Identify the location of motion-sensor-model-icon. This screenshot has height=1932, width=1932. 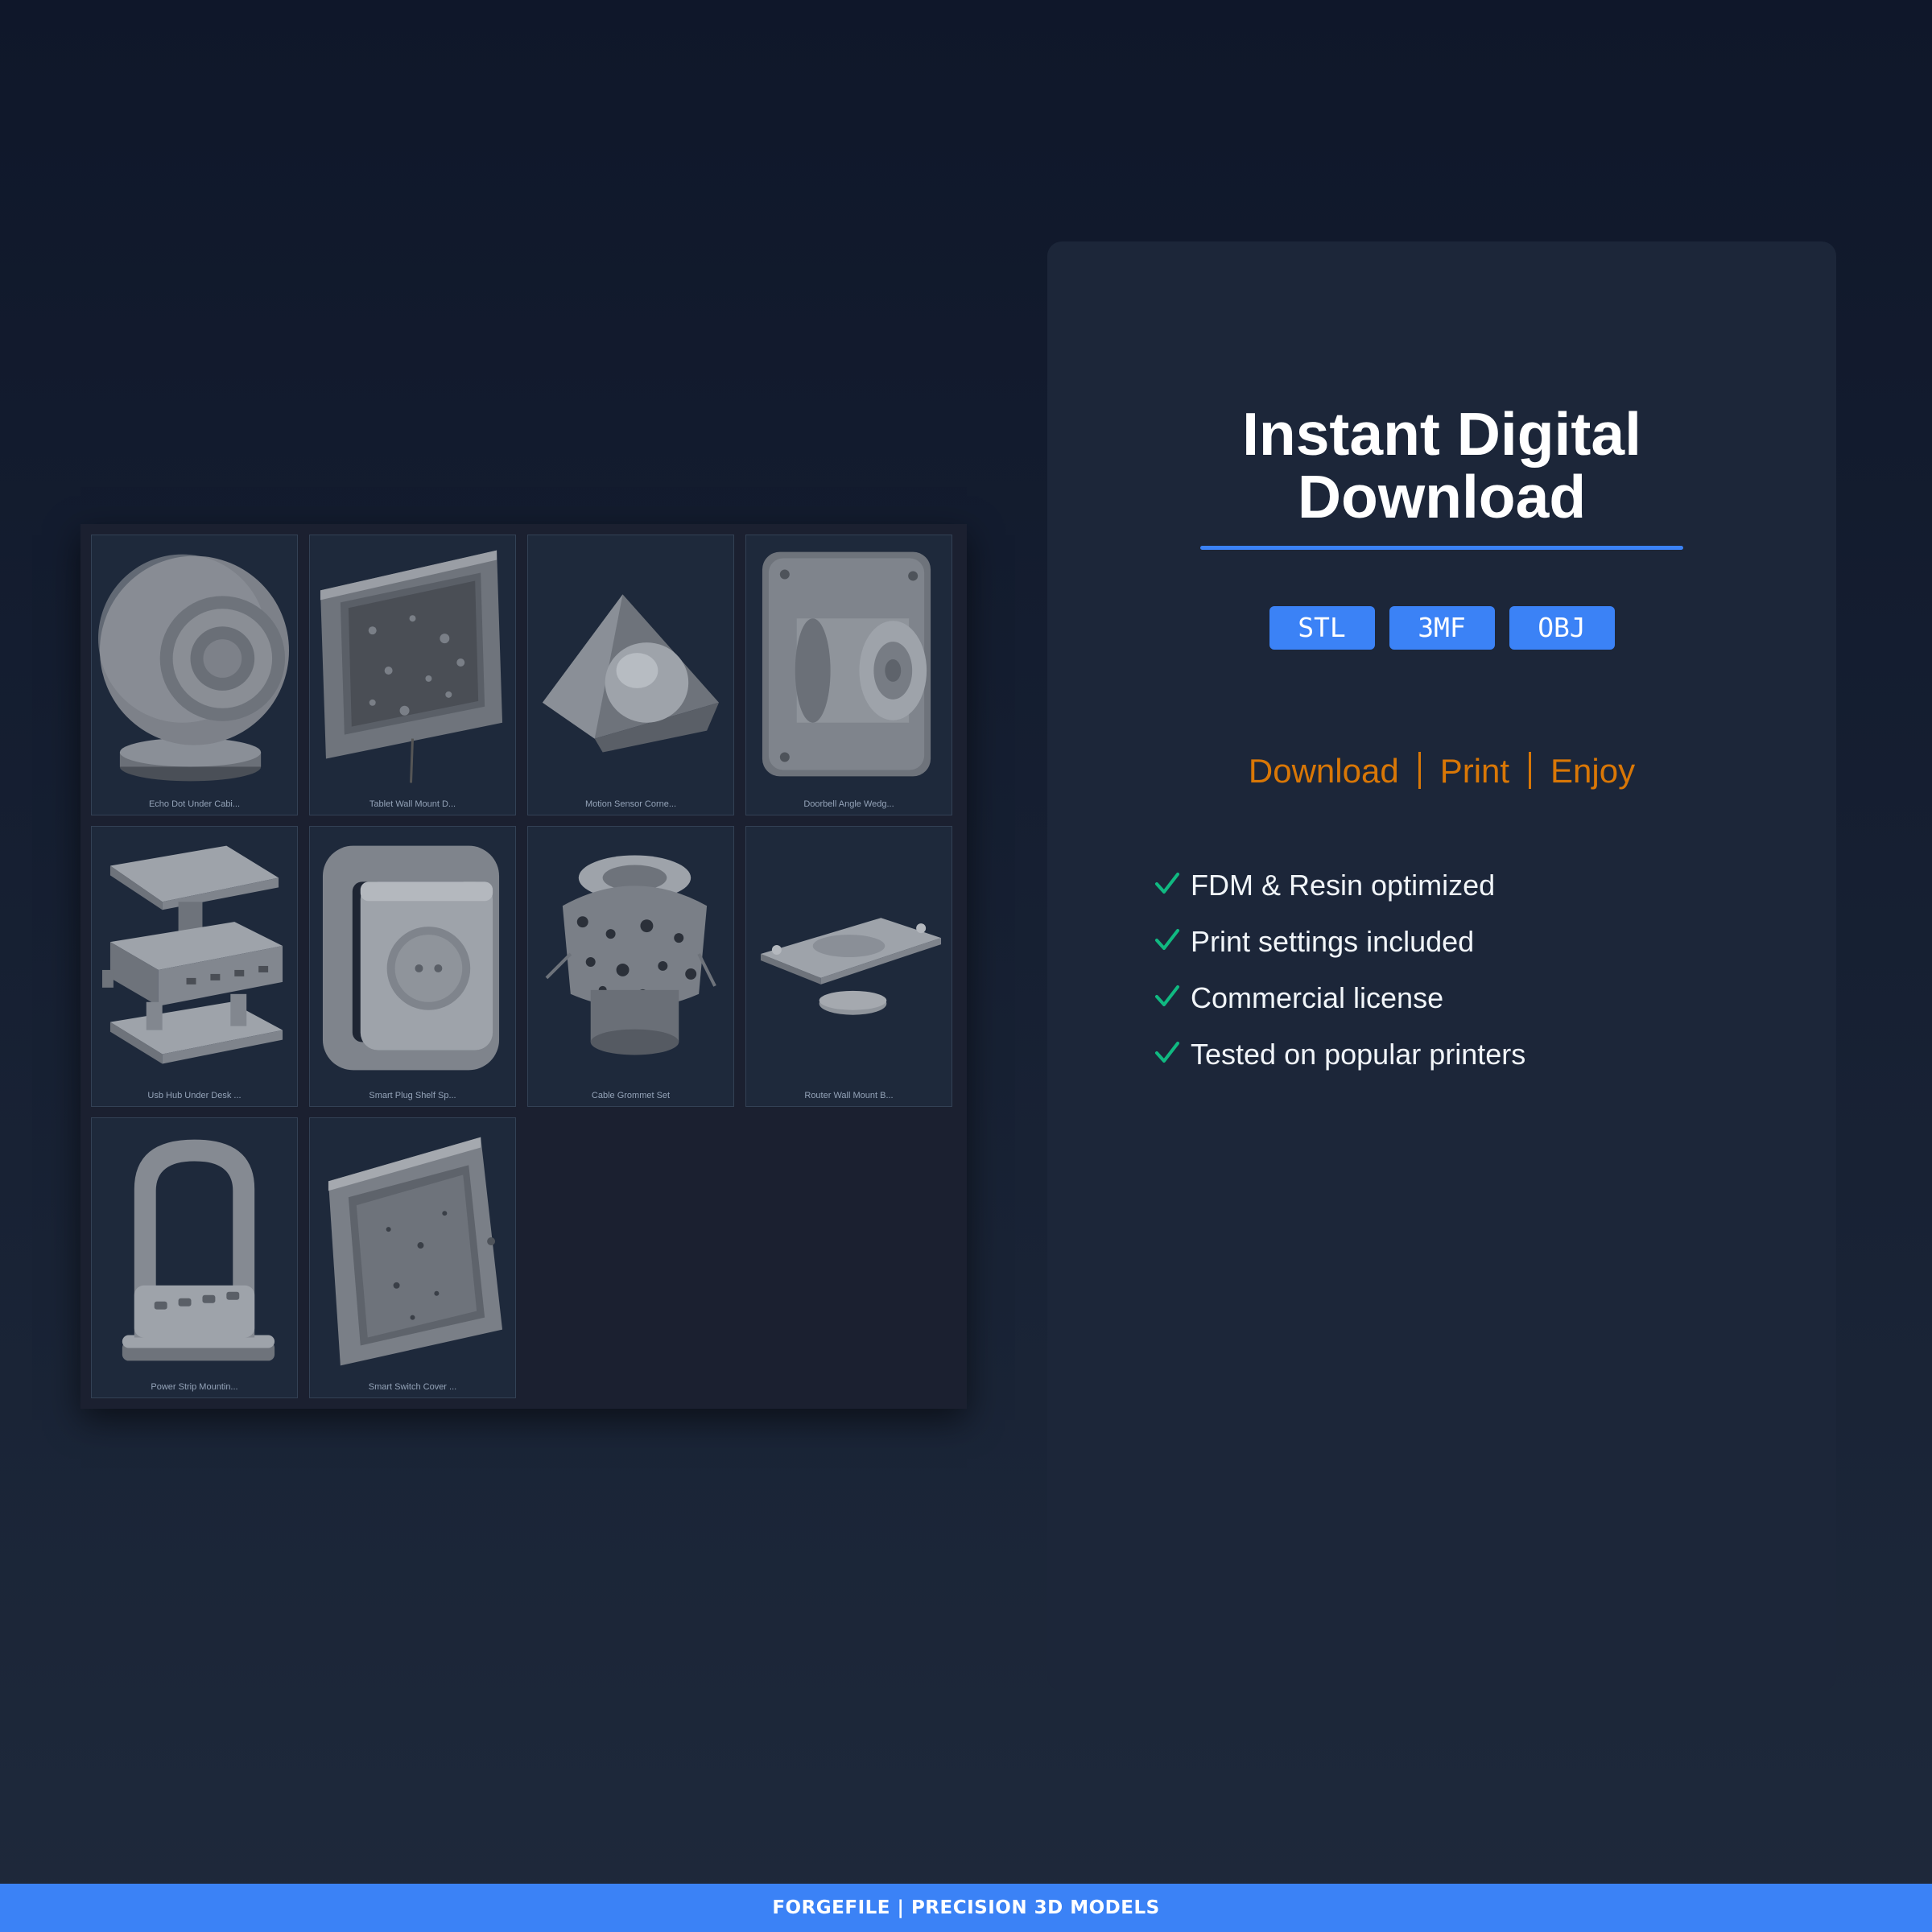
(631, 673).